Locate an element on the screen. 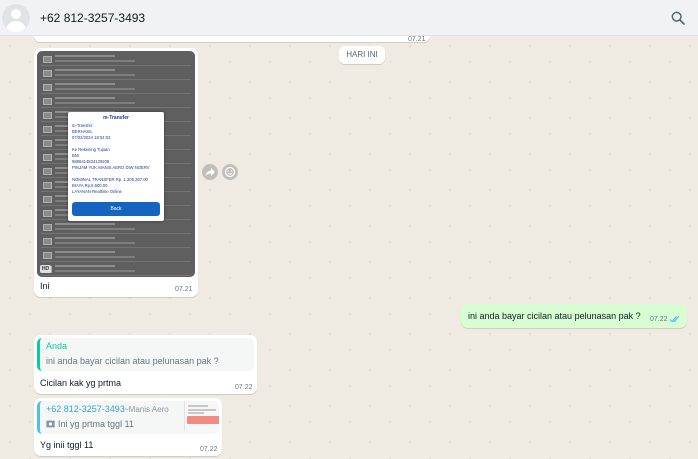  message-text: Cicilan kak yg prtma is located at coordinates (81, 383).